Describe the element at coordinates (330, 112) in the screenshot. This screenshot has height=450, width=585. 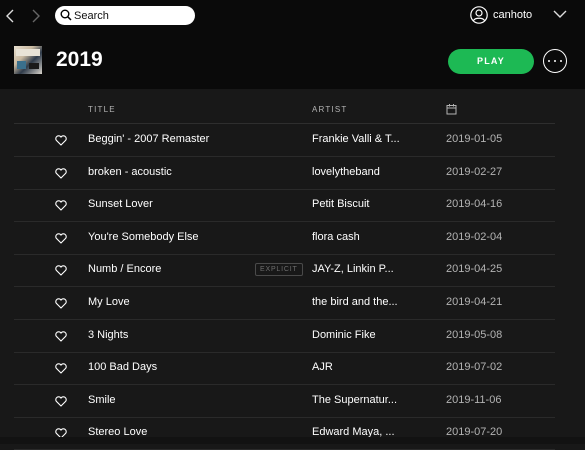
I see `column-header-artist: ARTIST` at that location.